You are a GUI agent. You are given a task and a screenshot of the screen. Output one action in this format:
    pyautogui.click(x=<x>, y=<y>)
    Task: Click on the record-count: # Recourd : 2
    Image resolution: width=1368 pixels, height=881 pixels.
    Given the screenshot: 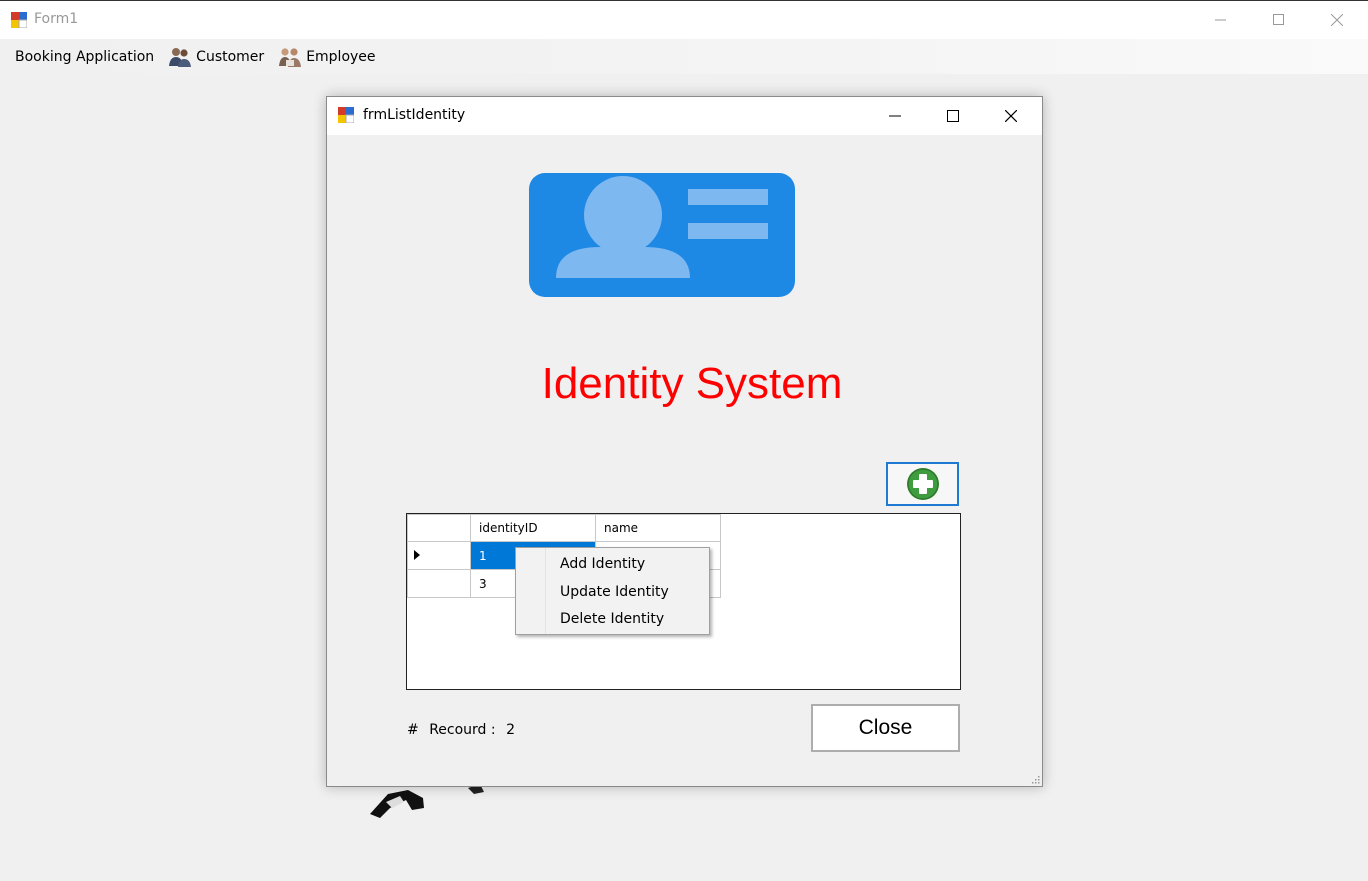 What is the action you would take?
    pyautogui.click(x=464, y=730)
    